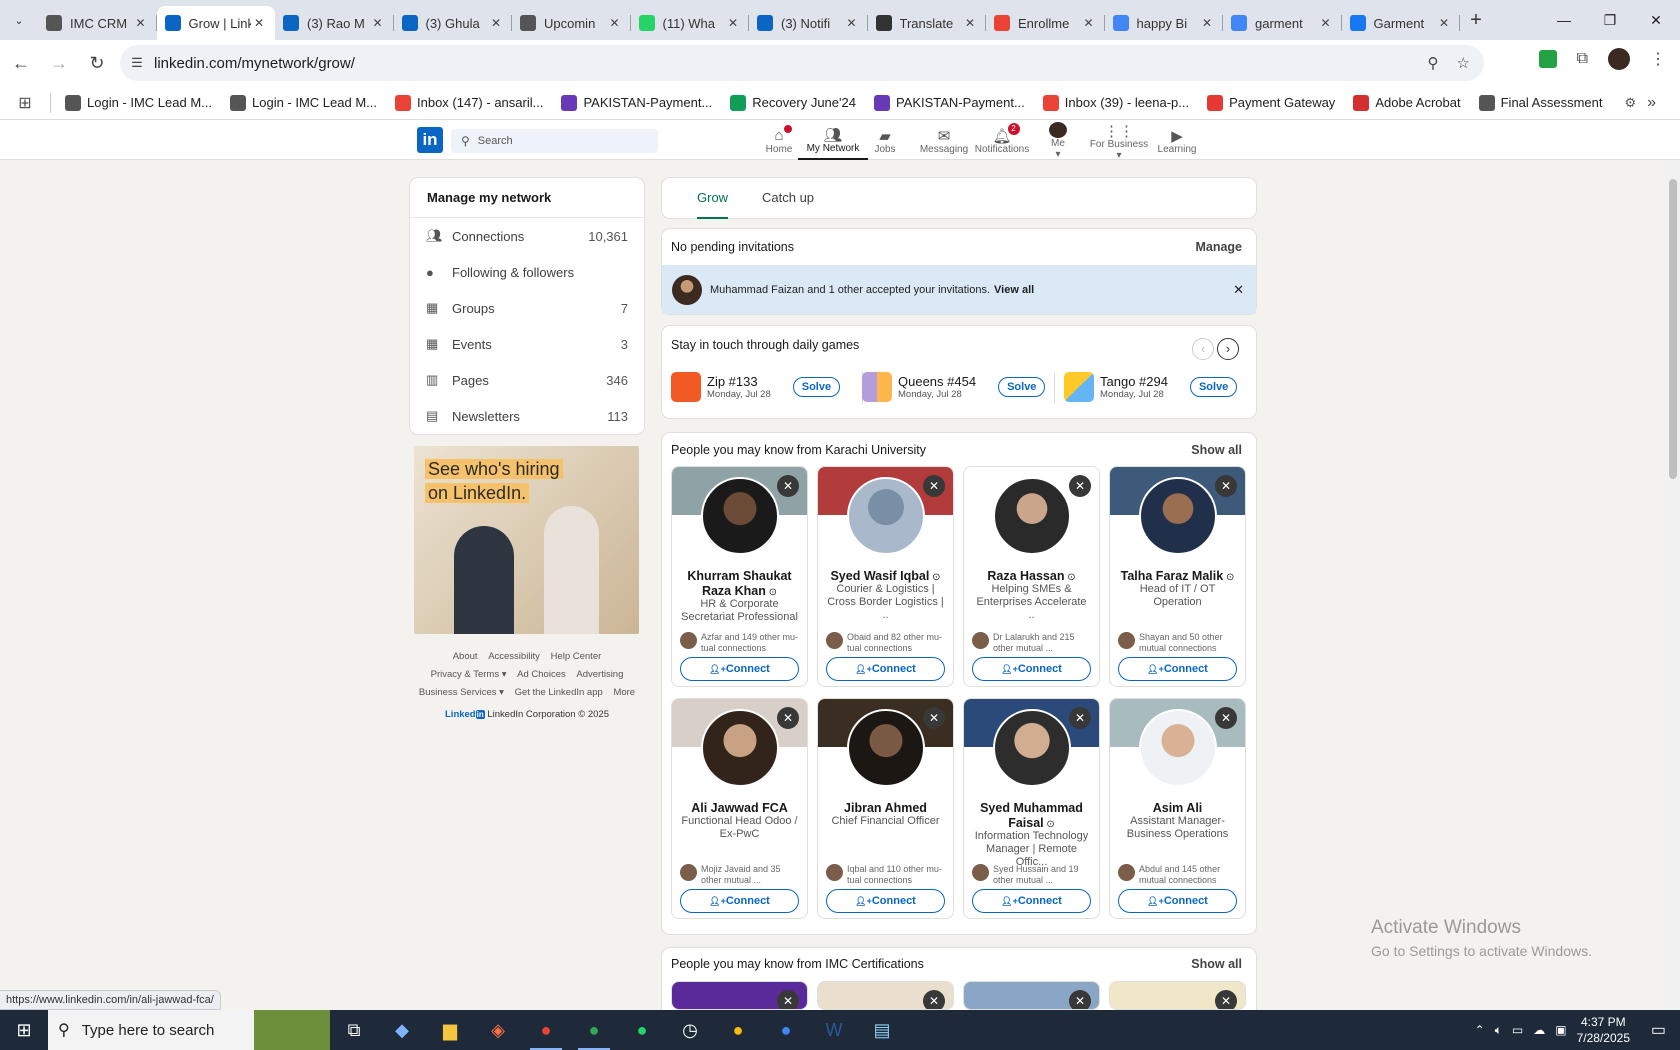 The image size is (1680, 1050). What do you see at coordinates (1014, 290) in the screenshot?
I see `view-all-link: View all` at bounding box center [1014, 290].